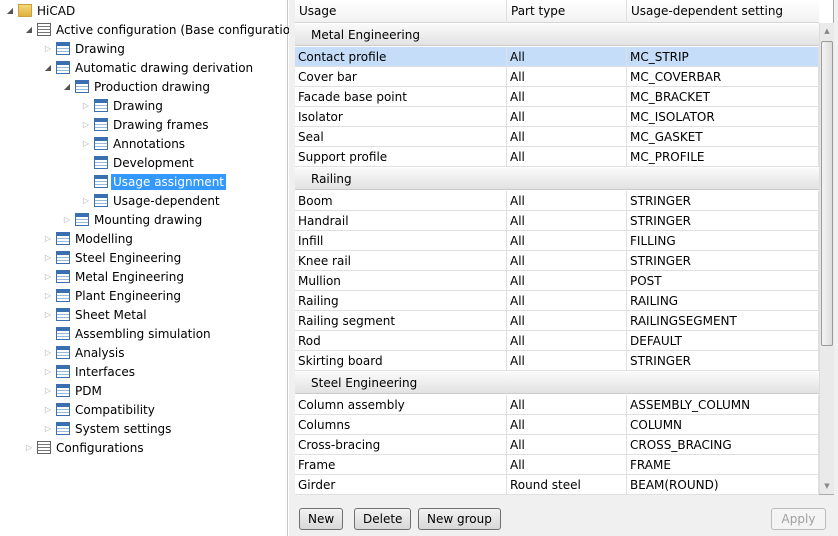  I want to click on tree-item: Development, so click(138, 162).